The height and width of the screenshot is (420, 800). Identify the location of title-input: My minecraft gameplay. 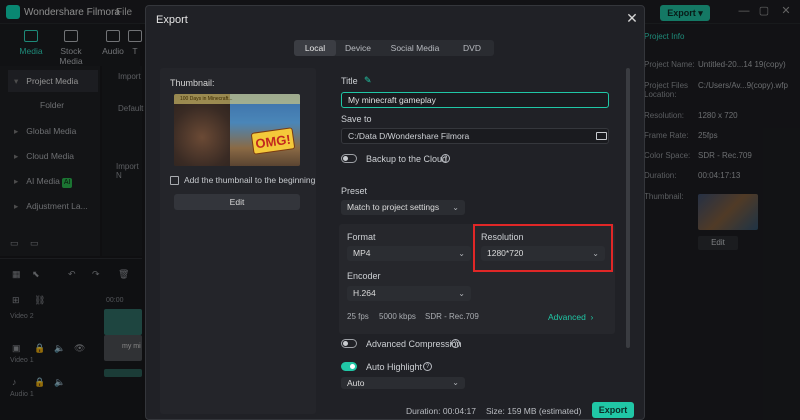
(475, 100).